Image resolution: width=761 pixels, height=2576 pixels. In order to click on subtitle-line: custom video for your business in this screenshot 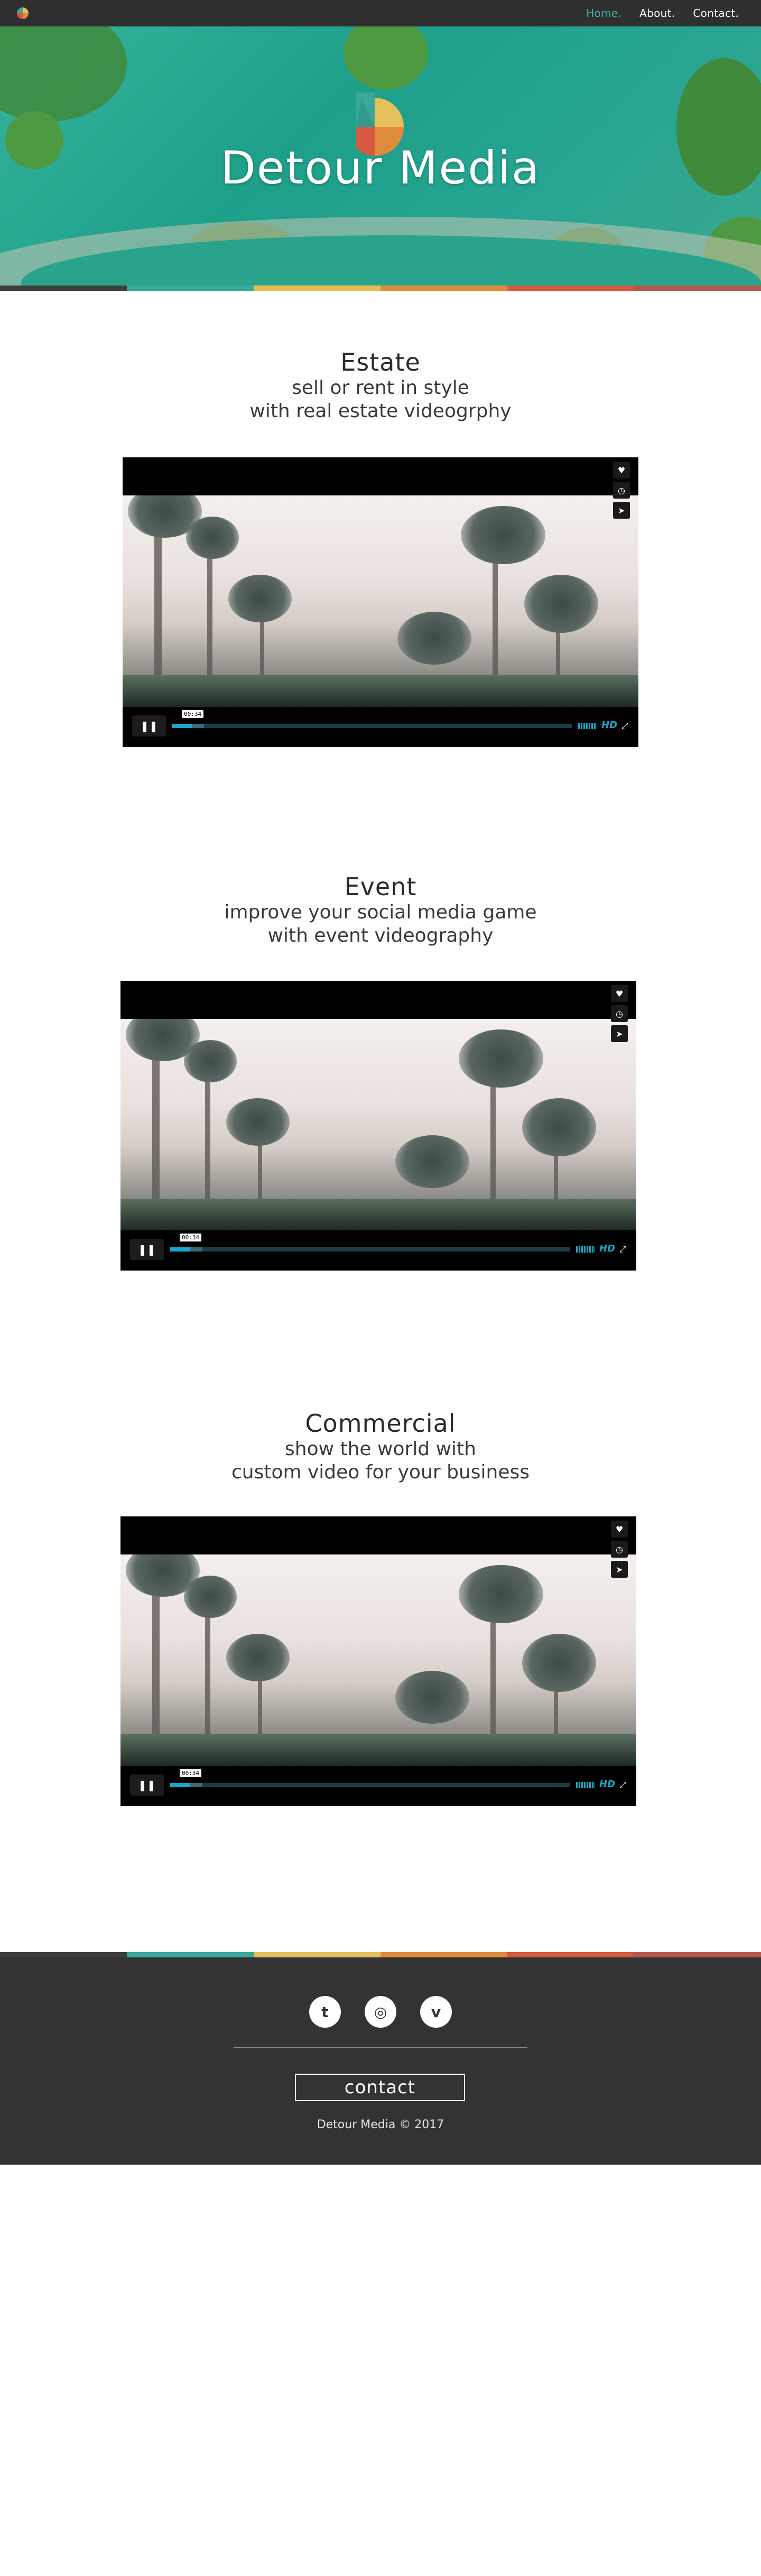, I will do `click(380, 1472)`.